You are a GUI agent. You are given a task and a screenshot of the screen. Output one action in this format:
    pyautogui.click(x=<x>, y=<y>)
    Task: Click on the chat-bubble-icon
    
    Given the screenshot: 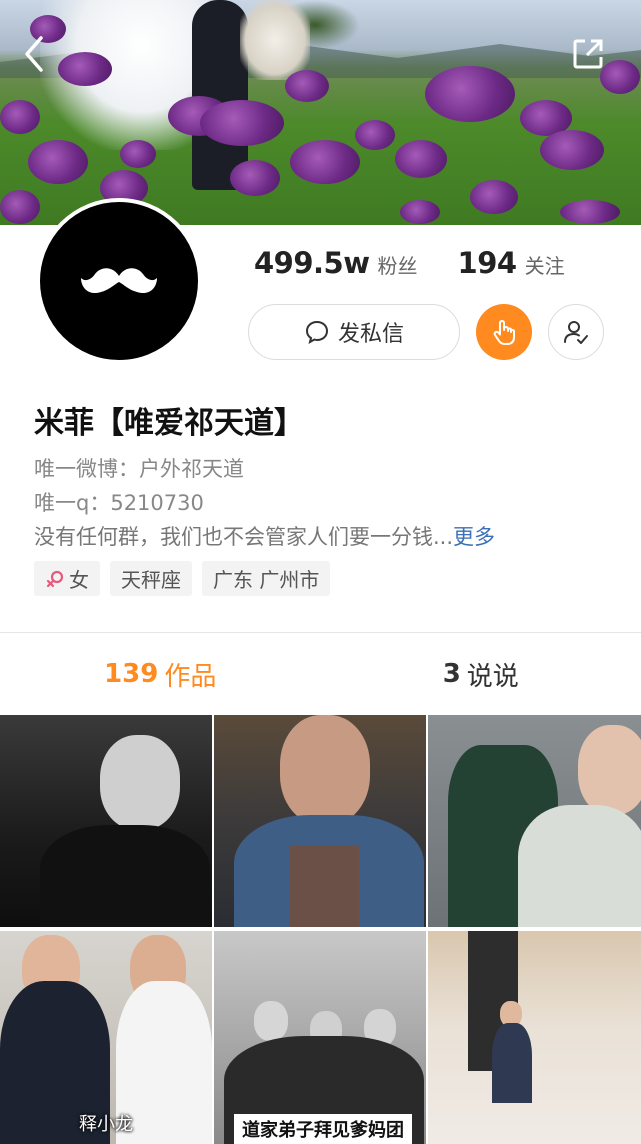 What is the action you would take?
    pyautogui.click(x=316, y=332)
    